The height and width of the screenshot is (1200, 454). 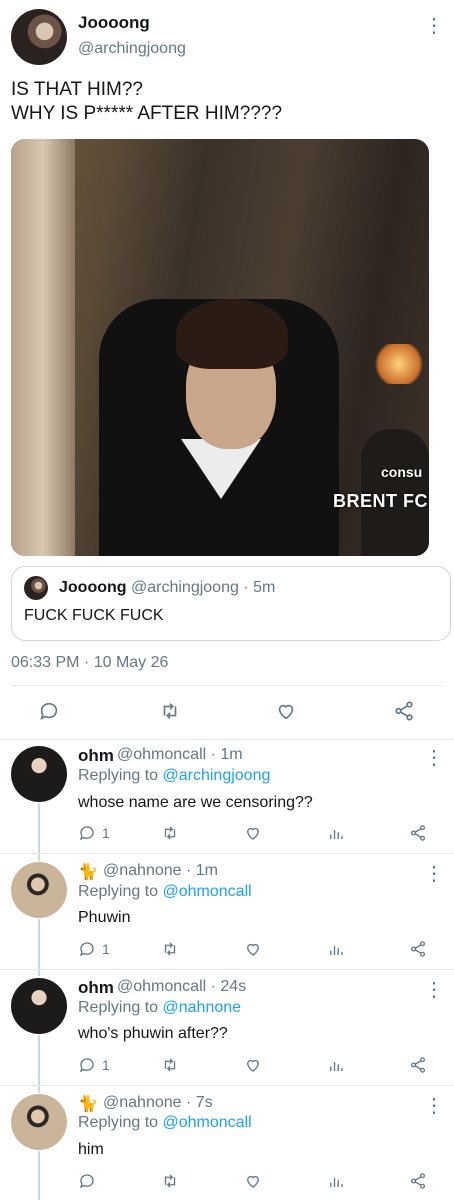 I want to click on replying-to: Replying to @archingjoong, so click(x=174, y=776).